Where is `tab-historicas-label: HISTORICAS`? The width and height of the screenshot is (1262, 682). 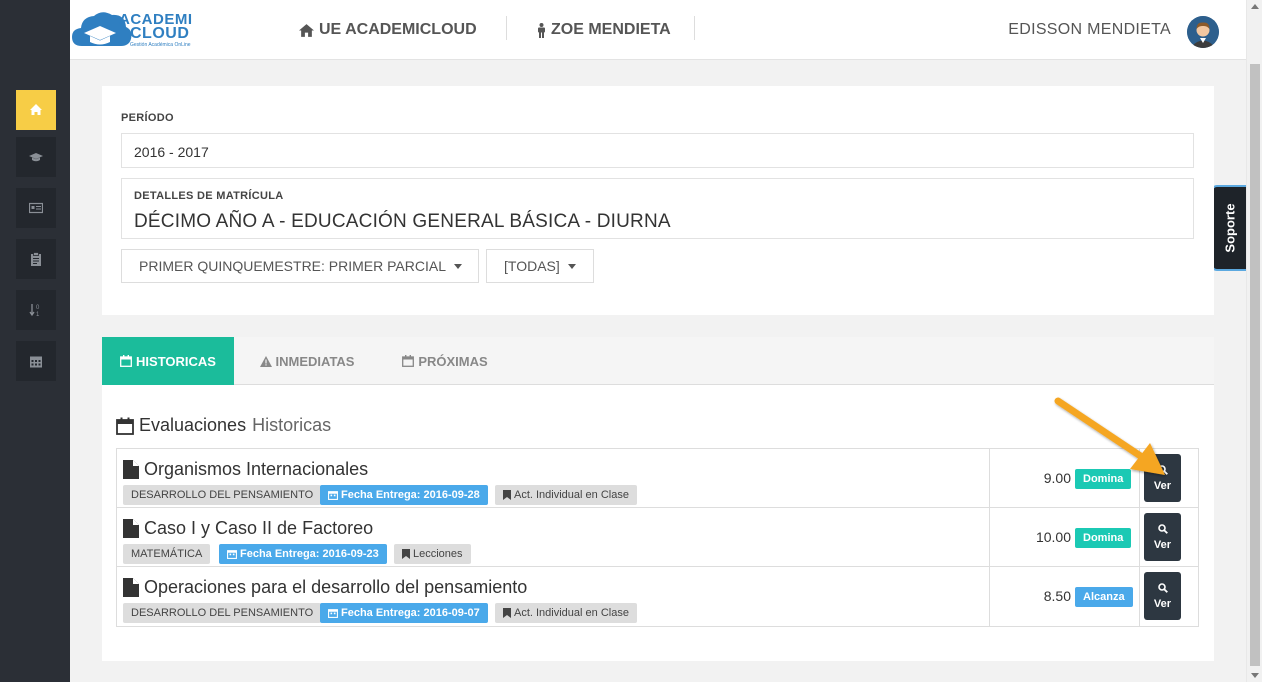
tab-historicas-label: HISTORICAS is located at coordinates (176, 361).